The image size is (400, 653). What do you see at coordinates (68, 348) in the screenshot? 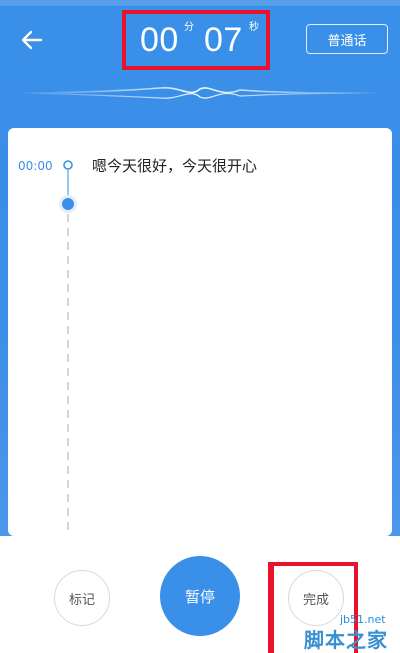
I see `timeline` at bounding box center [68, 348].